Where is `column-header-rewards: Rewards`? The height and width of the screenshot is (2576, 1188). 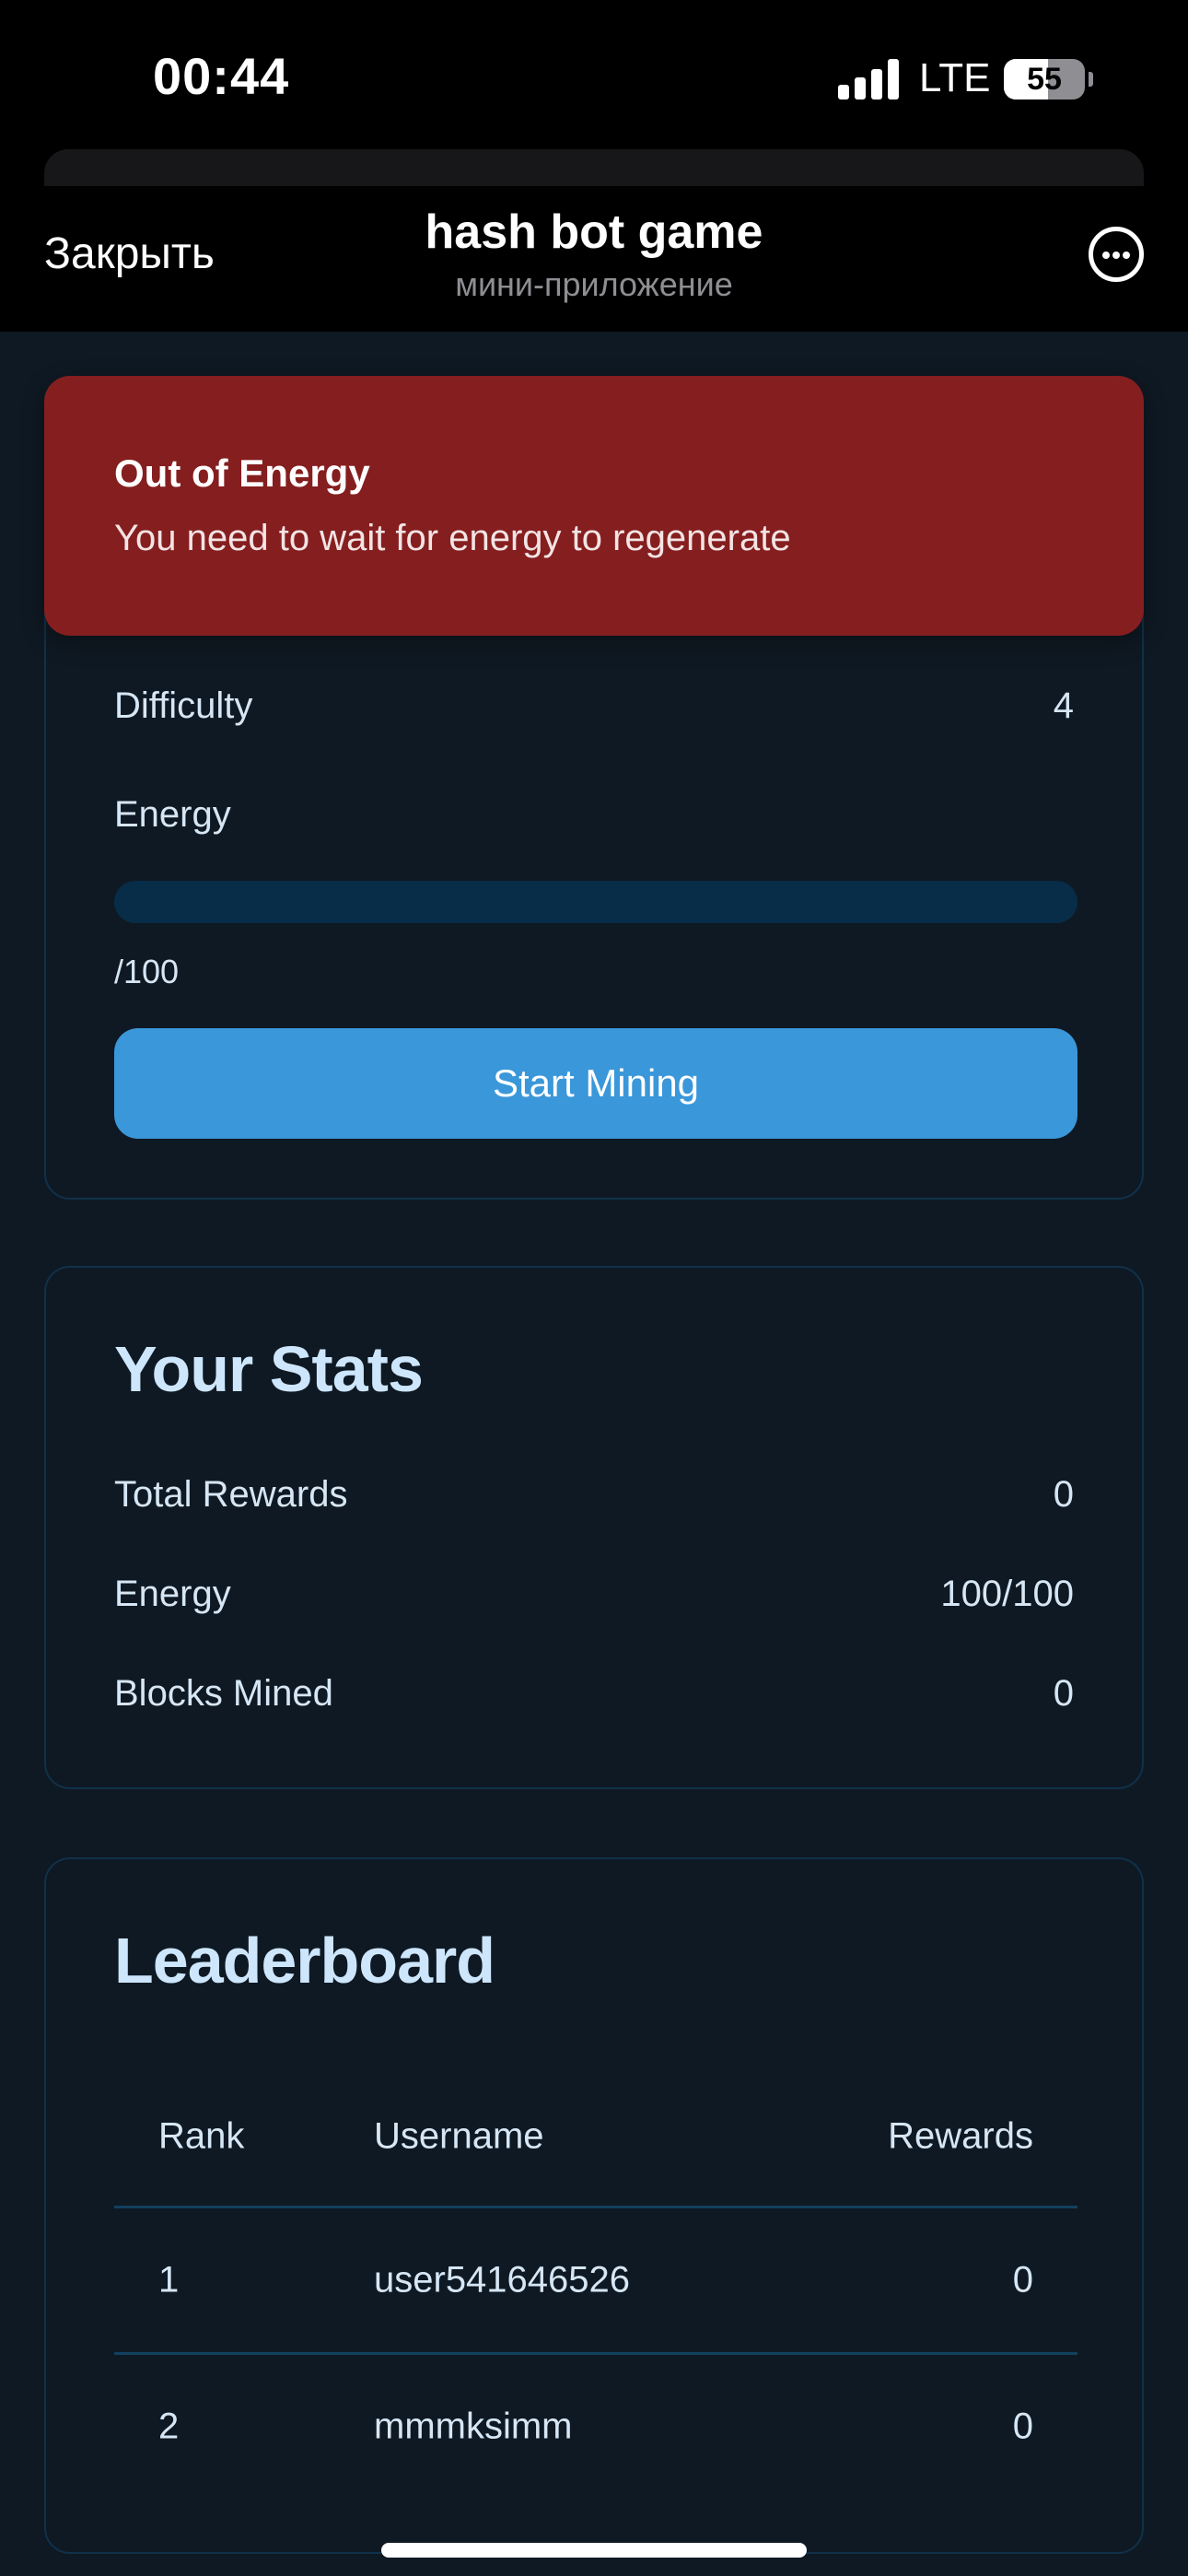
column-header-rewards: Rewards is located at coordinates (961, 2136).